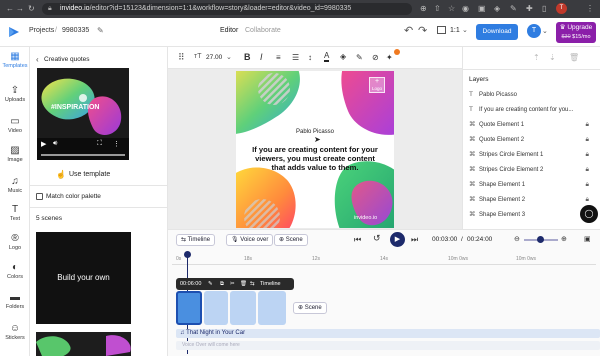 This screenshot has width=600, height=356. What do you see at coordinates (43, 144) in the screenshot?
I see `play-icon: ▶` at bounding box center [43, 144].